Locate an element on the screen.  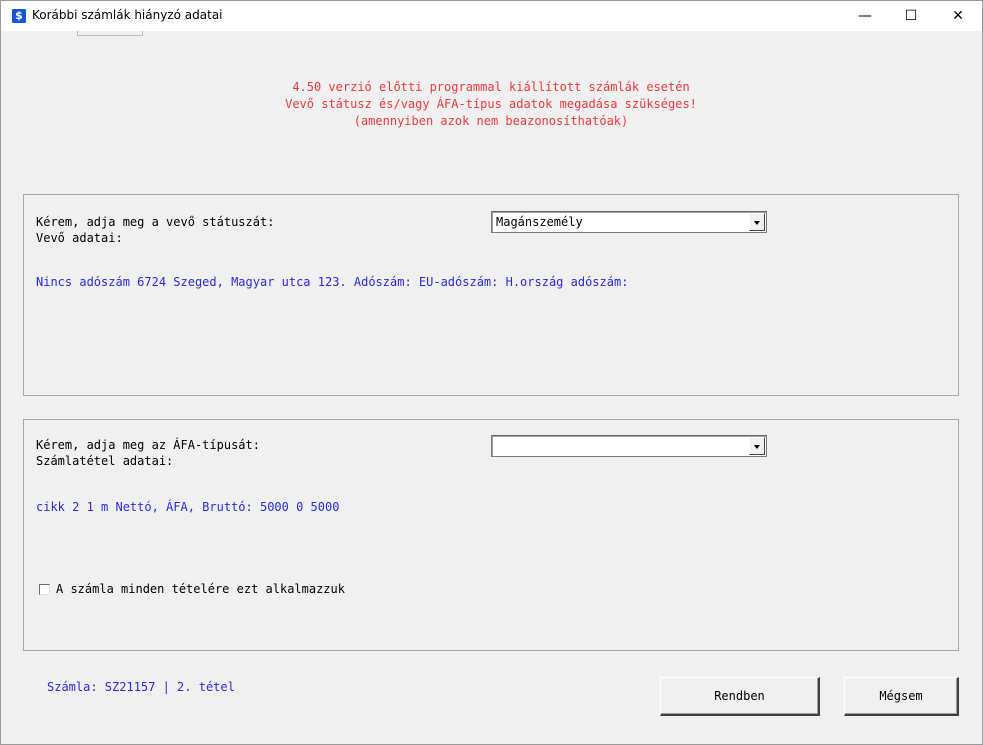
apply-all-label: A számla minden tételére ezt alkalmazzuk is located at coordinates (200, 589).